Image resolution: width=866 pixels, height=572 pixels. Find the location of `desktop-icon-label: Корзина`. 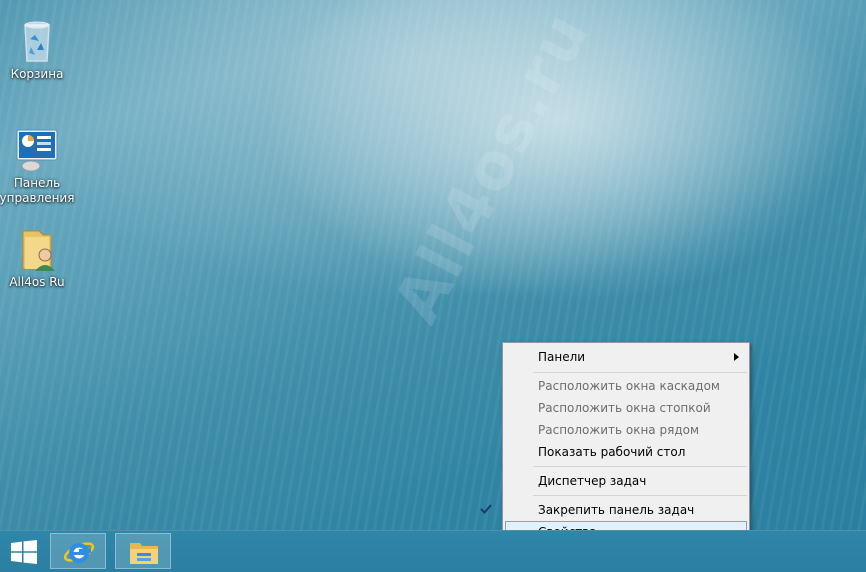

desktop-icon-label: Корзина is located at coordinates (37, 74).